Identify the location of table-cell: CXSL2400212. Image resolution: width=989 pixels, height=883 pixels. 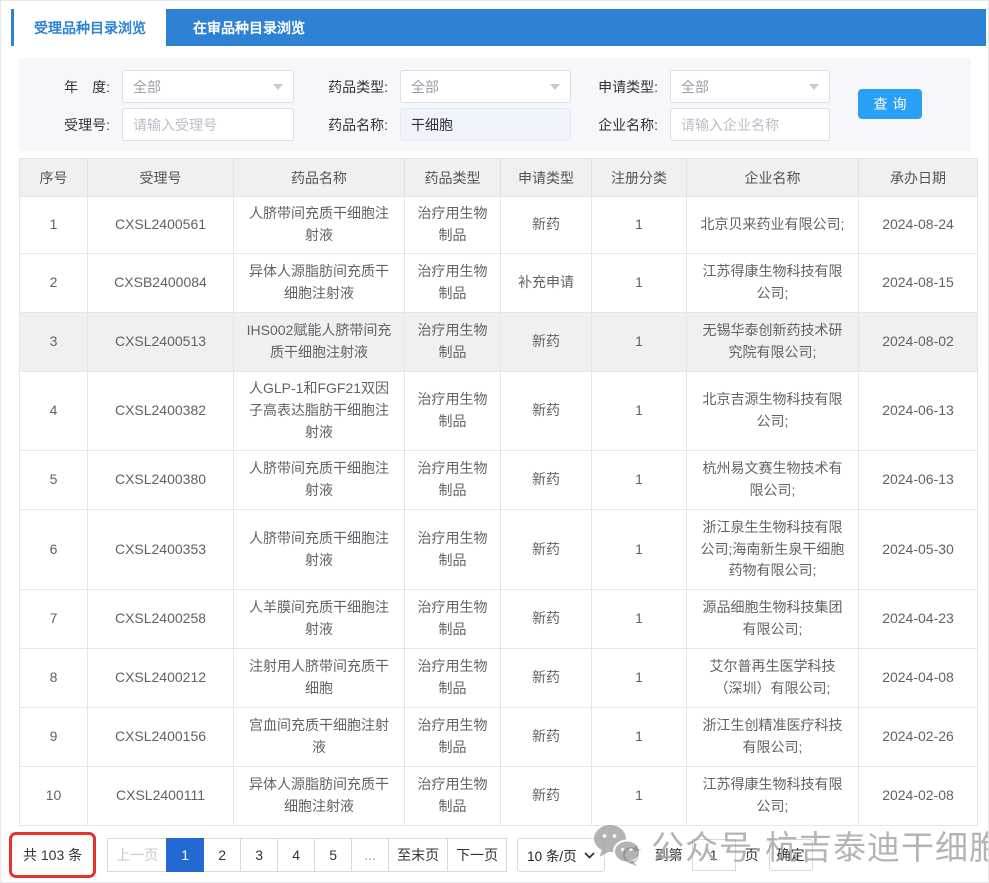
(160, 678).